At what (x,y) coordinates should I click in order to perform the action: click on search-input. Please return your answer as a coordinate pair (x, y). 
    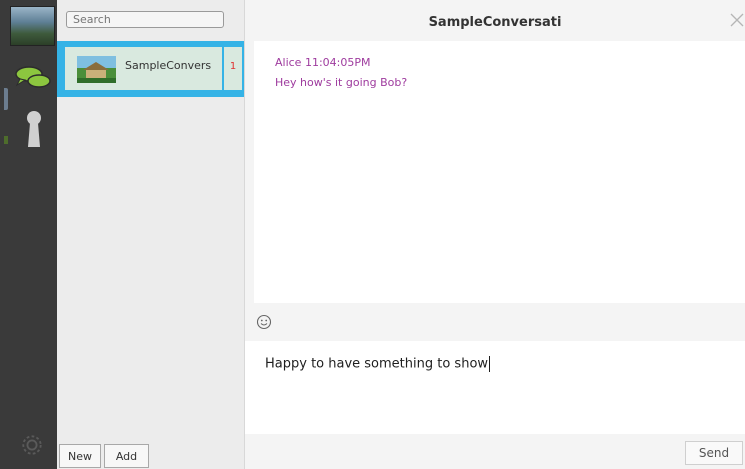
    Looking at the image, I should click on (145, 19).